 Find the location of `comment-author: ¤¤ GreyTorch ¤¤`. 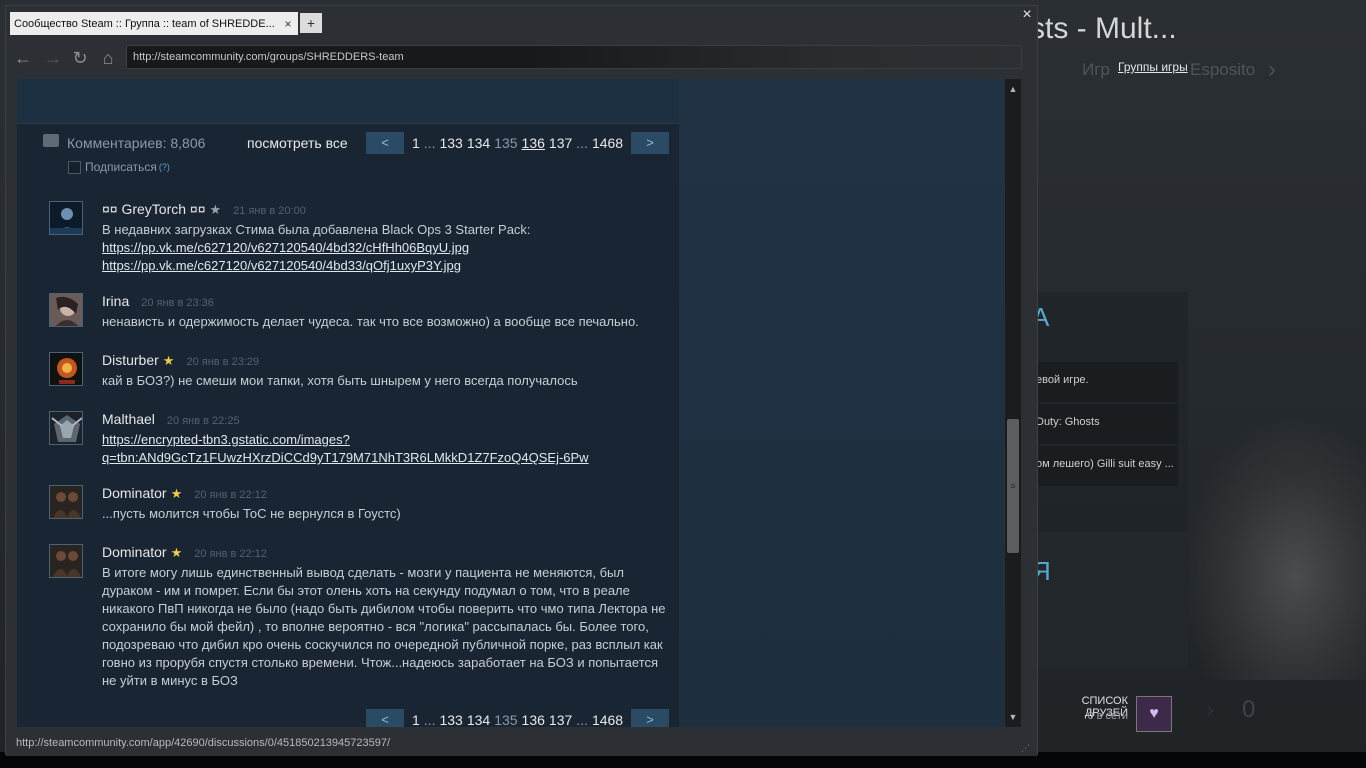

comment-author: ¤¤ GreyTorch ¤¤ is located at coordinates (154, 209).